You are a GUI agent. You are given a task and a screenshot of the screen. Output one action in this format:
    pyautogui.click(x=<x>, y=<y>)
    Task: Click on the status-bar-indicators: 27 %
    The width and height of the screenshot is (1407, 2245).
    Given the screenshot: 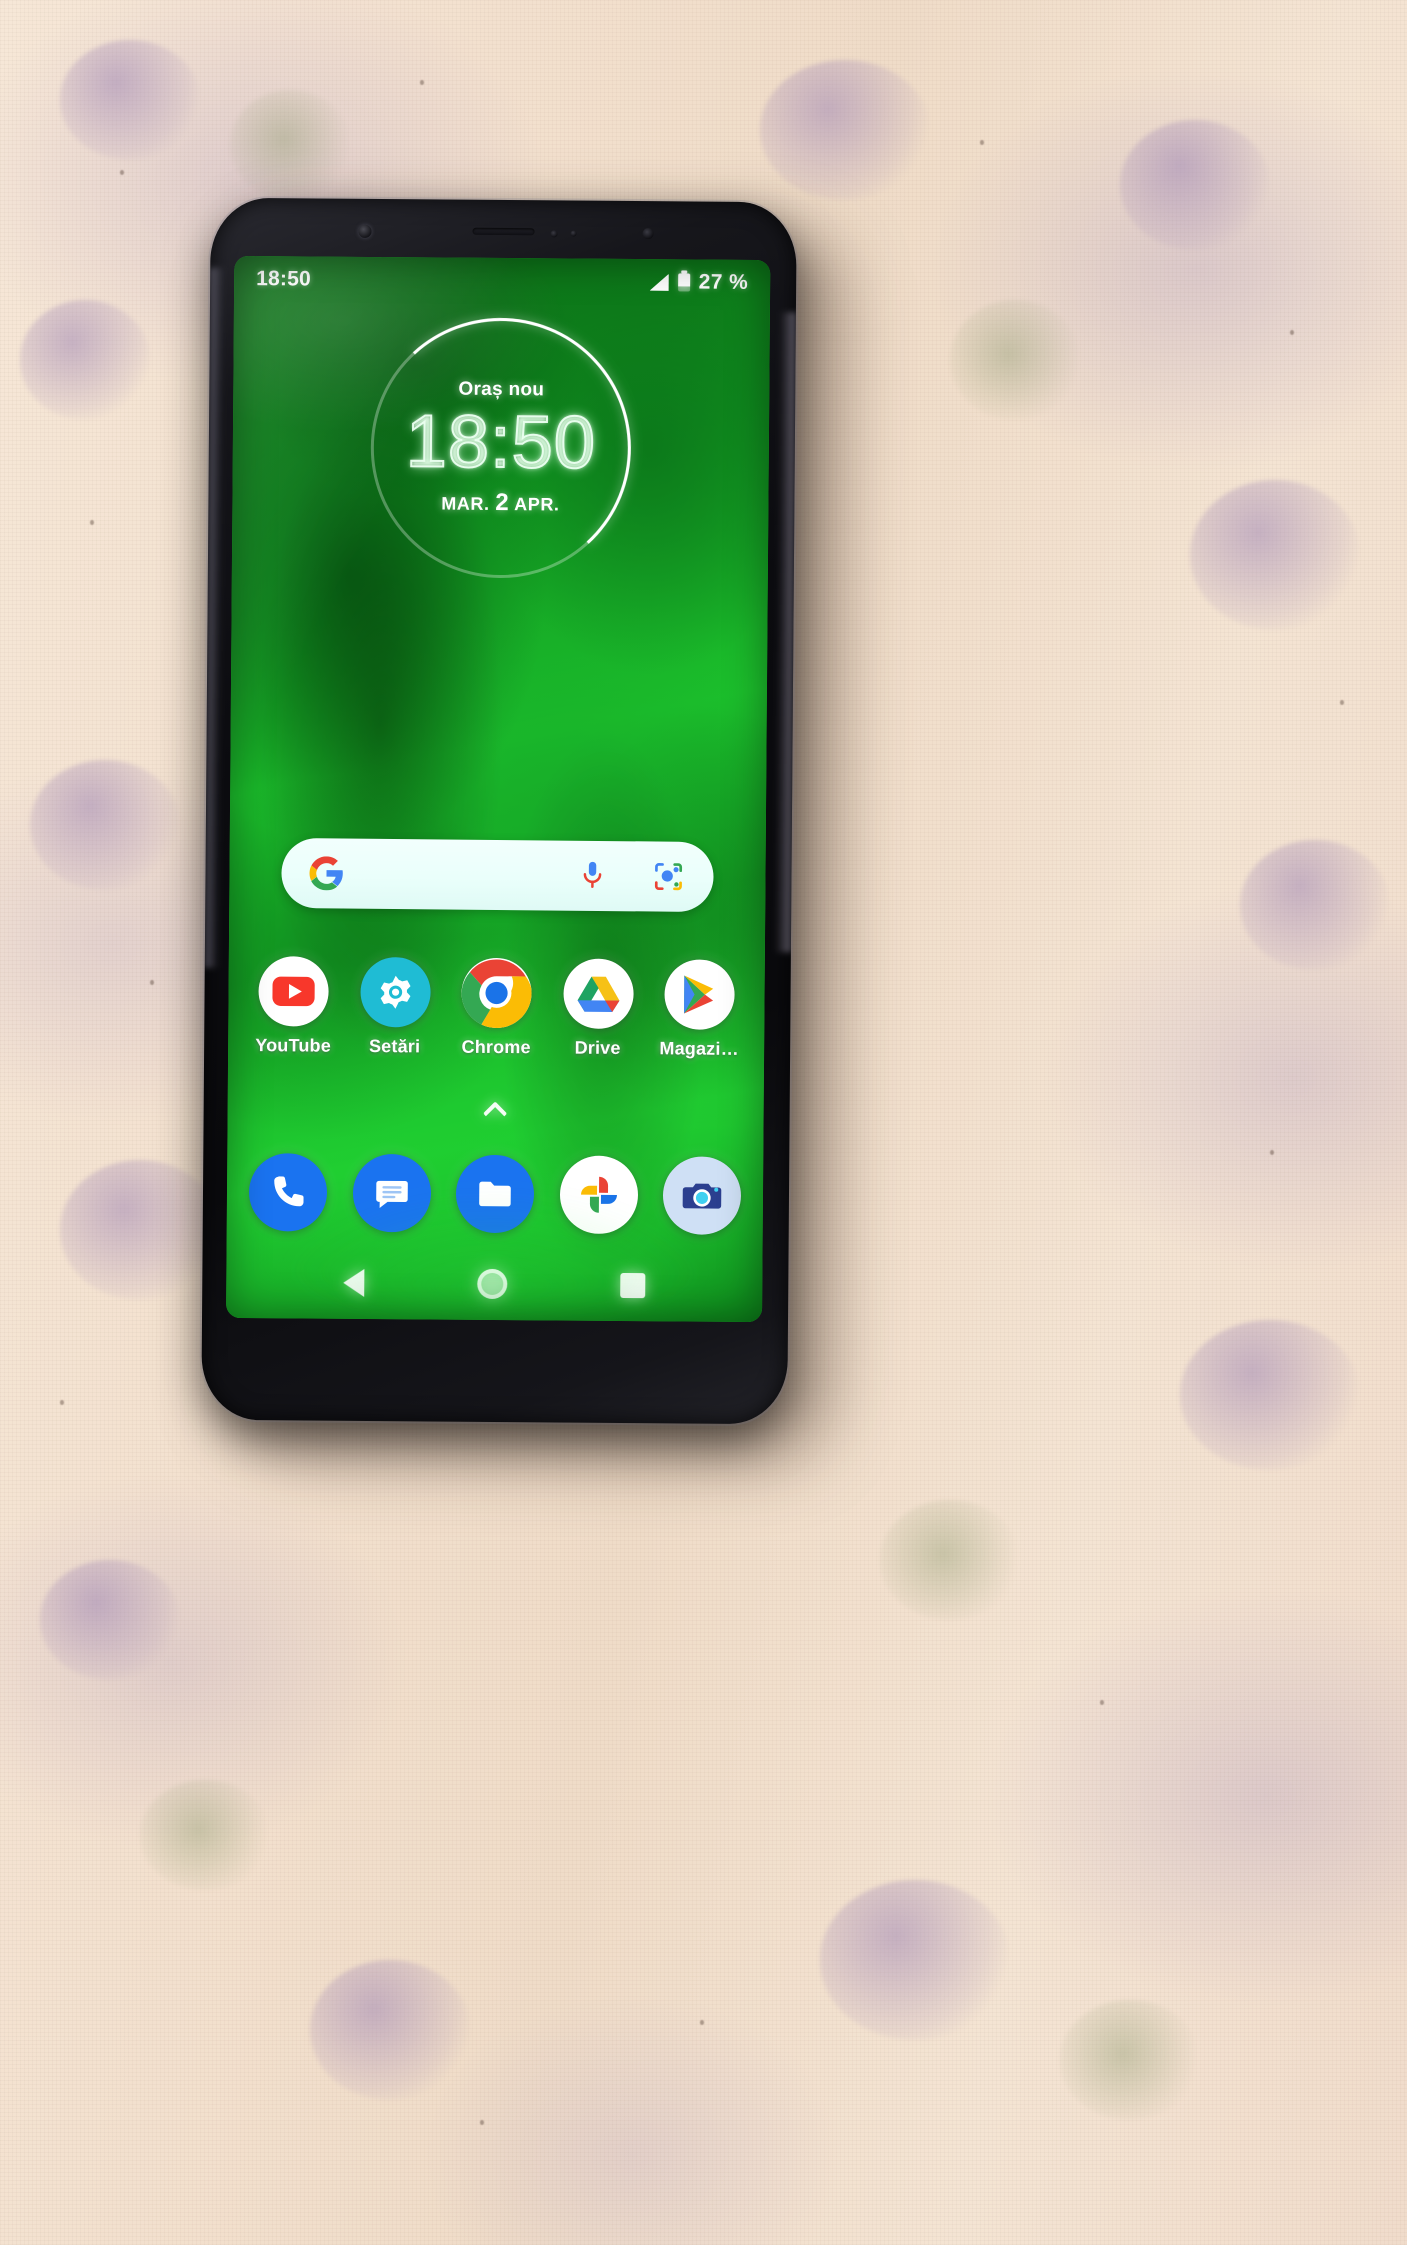 What is the action you would take?
    pyautogui.click(x=699, y=282)
    